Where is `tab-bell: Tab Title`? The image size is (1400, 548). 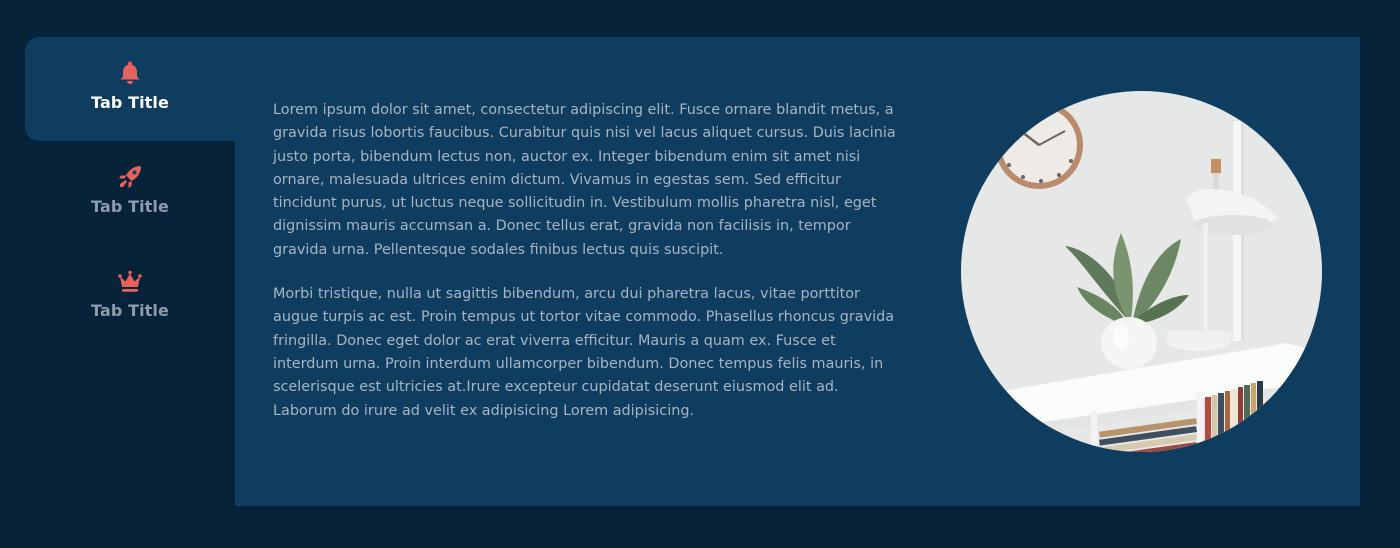
tab-bell: Tab Title is located at coordinates (130, 89).